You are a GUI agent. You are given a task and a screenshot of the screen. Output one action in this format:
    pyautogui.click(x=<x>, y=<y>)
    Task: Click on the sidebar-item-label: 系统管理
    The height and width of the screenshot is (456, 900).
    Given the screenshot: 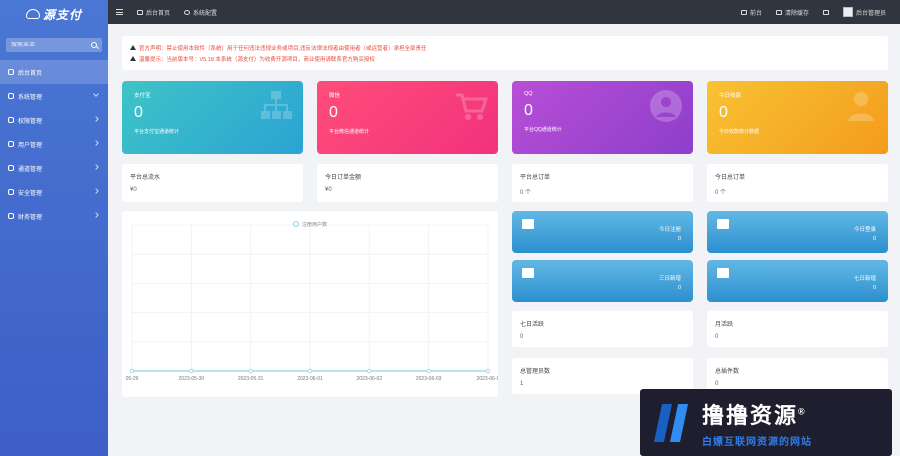 What is the action you would take?
    pyautogui.click(x=30, y=97)
    